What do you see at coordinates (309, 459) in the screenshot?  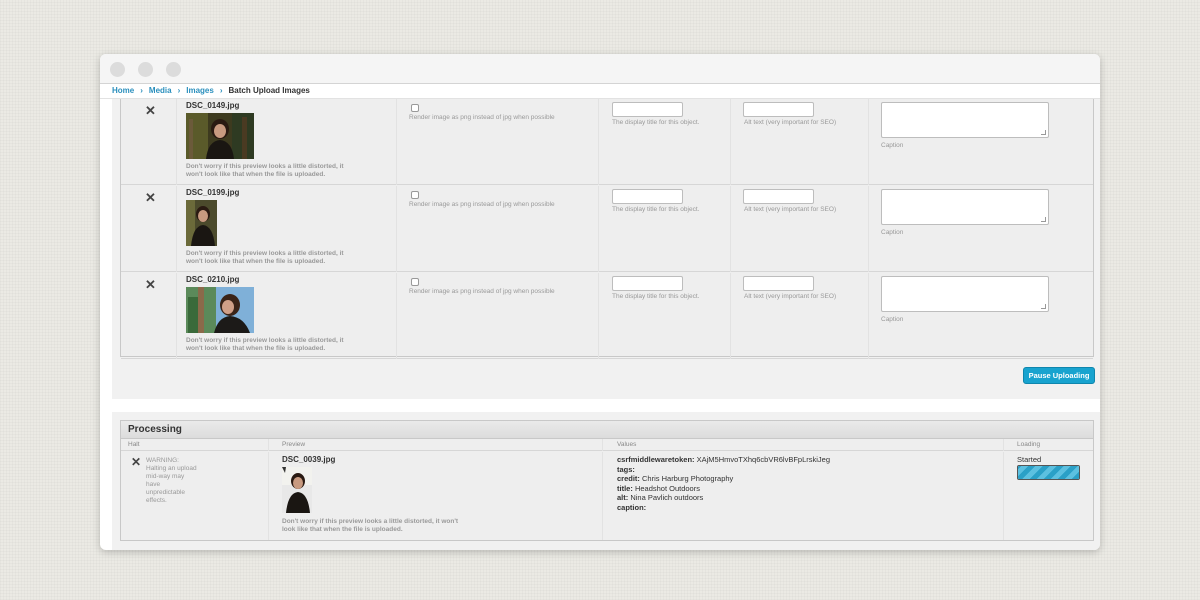 I see `file-name: DSC_0039.jpg` at bounding box center [309, 459].